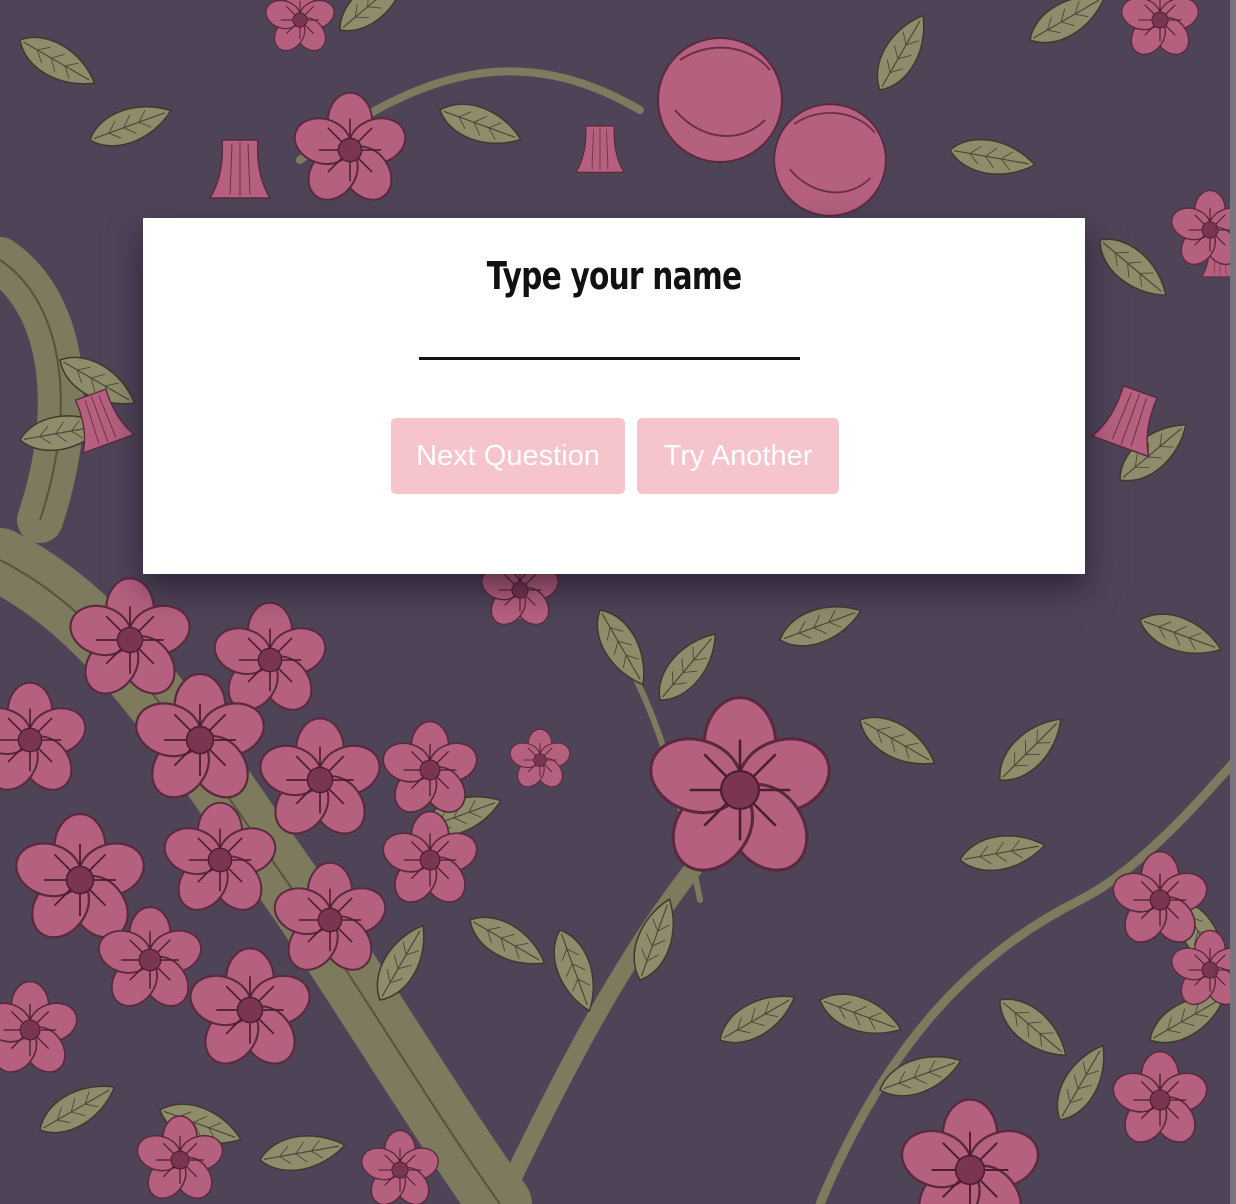  I want to click on dialog-title: Type your name, so click(614, 276).